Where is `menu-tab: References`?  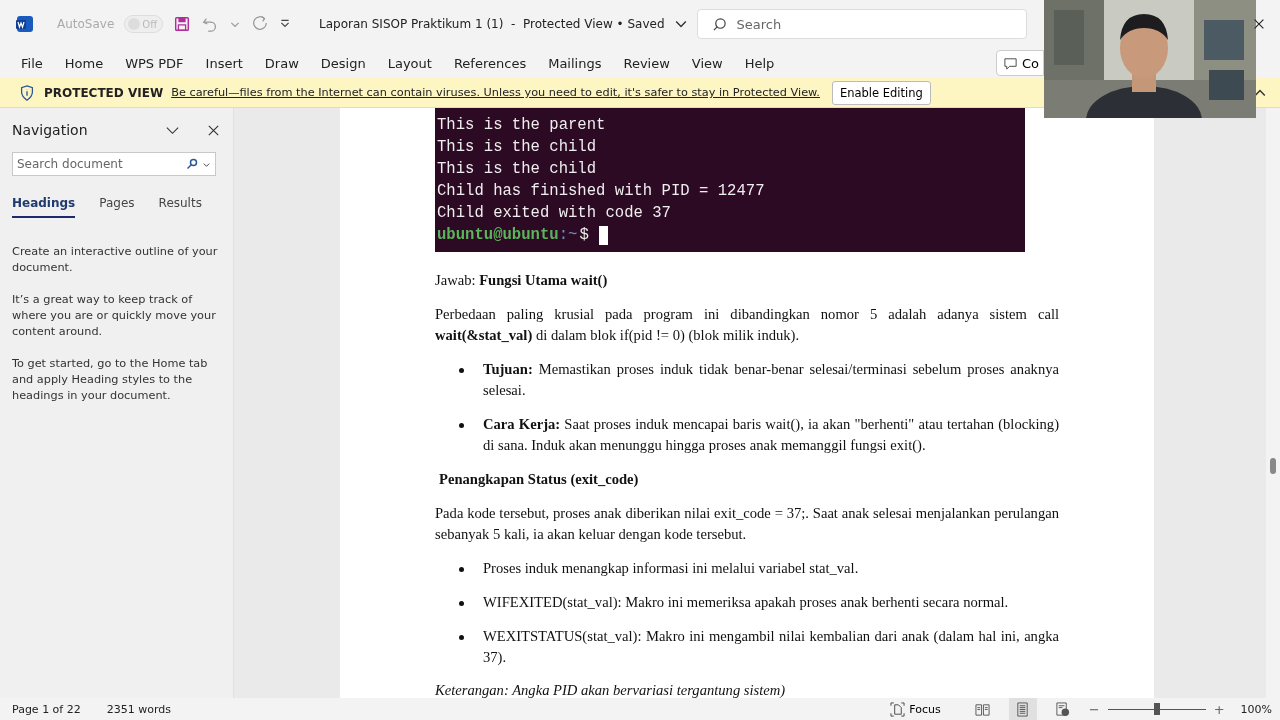
menu-tab: References is located at coordinates (490, 63).